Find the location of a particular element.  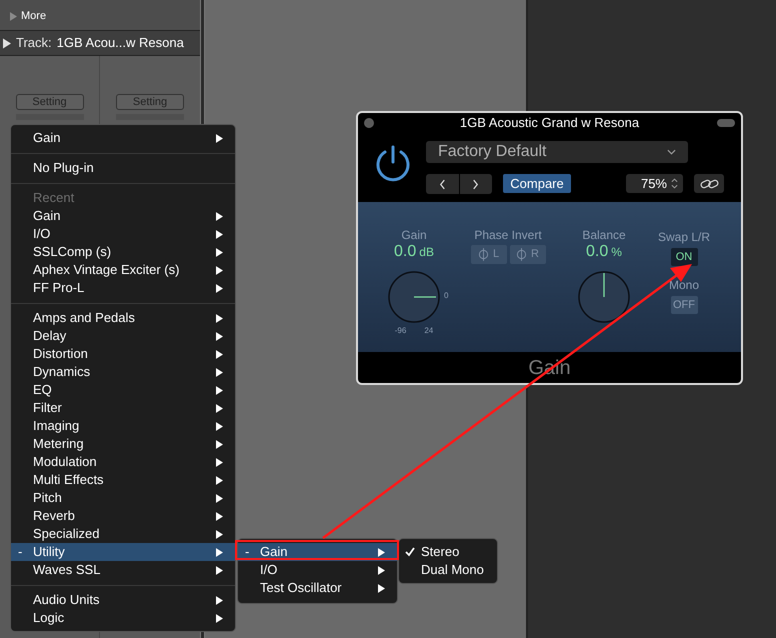

menu-item: Pitch is located at coordinates (123, 498).